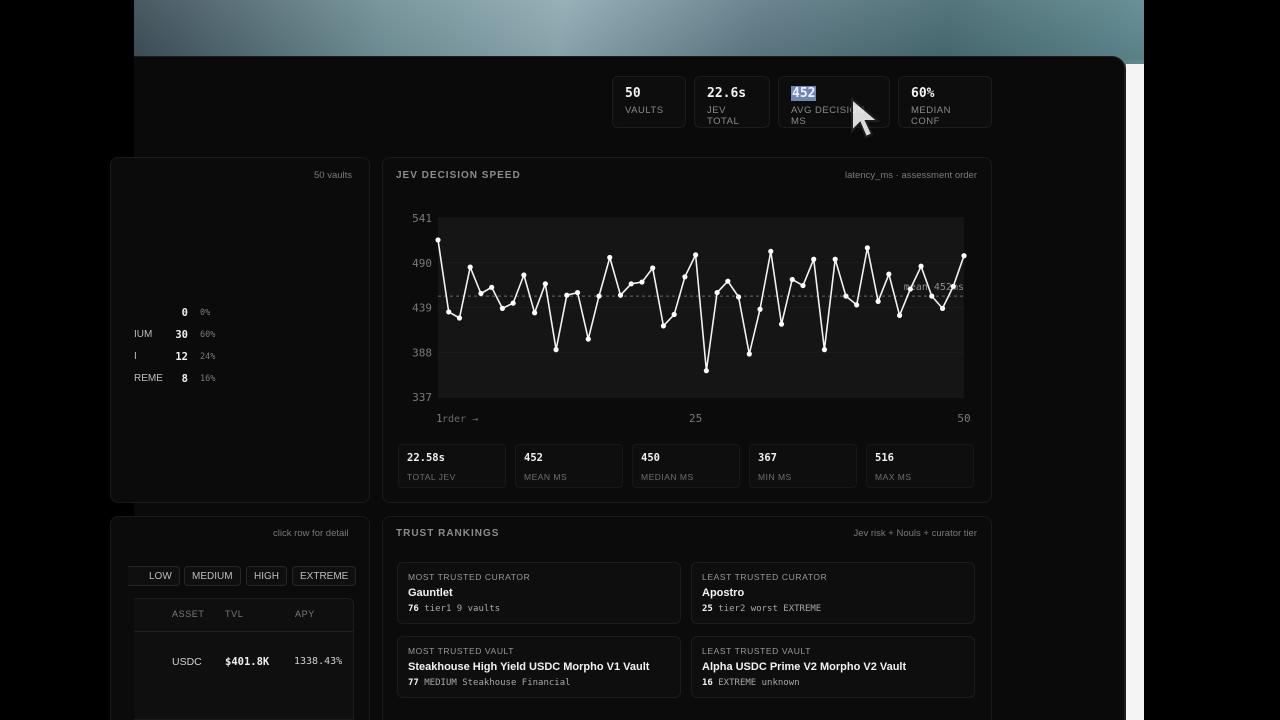  Describe the element at coordinates (422, 308) in the screenshot. I see `y-tick-label: 439` at that location.